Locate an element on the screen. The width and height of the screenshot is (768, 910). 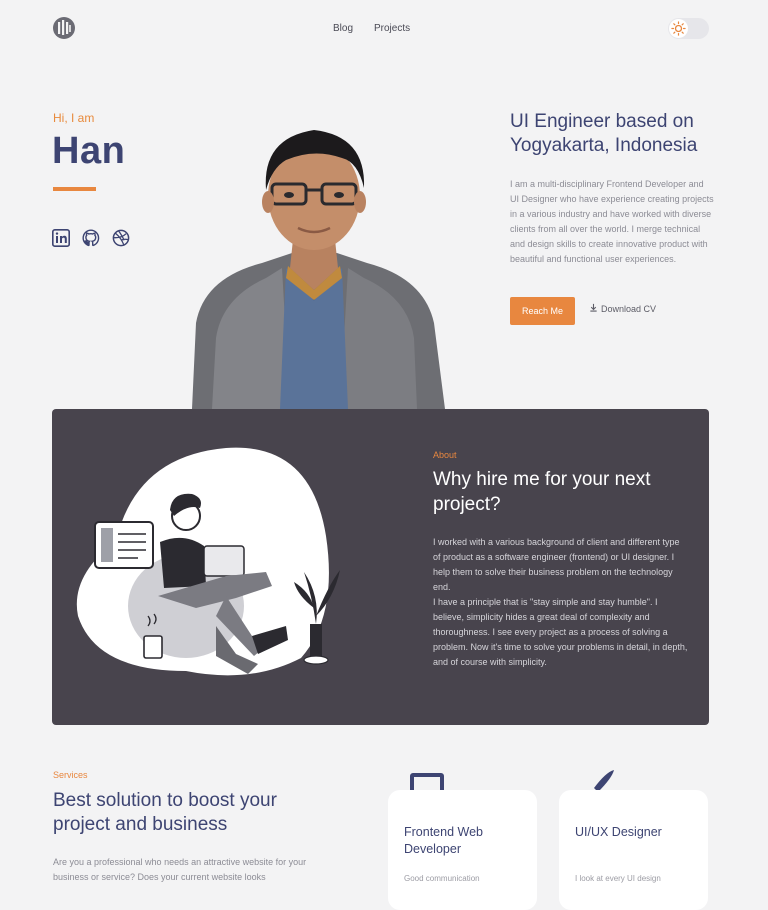
about-label: About is located at coordinates (445, 455).